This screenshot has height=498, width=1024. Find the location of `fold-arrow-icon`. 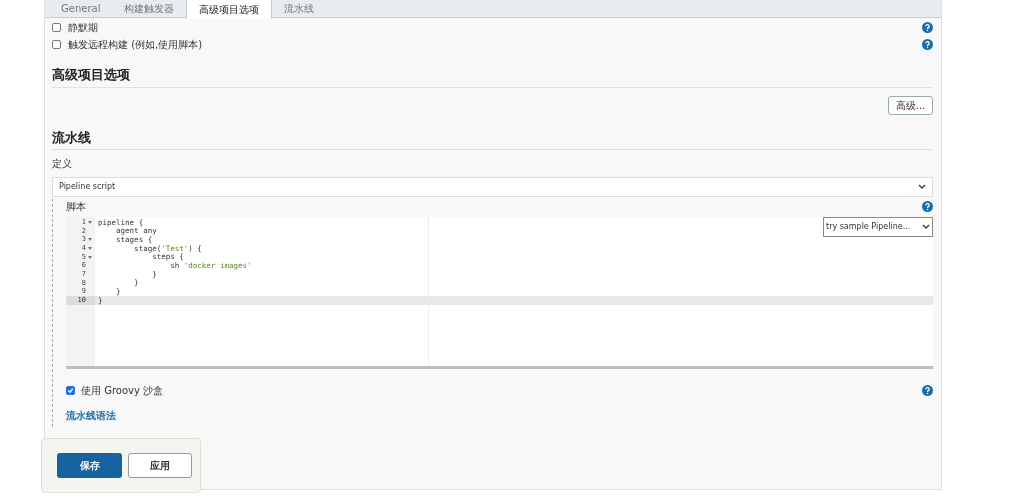

fold-arrow-icon is located at coordinates (89, 222).